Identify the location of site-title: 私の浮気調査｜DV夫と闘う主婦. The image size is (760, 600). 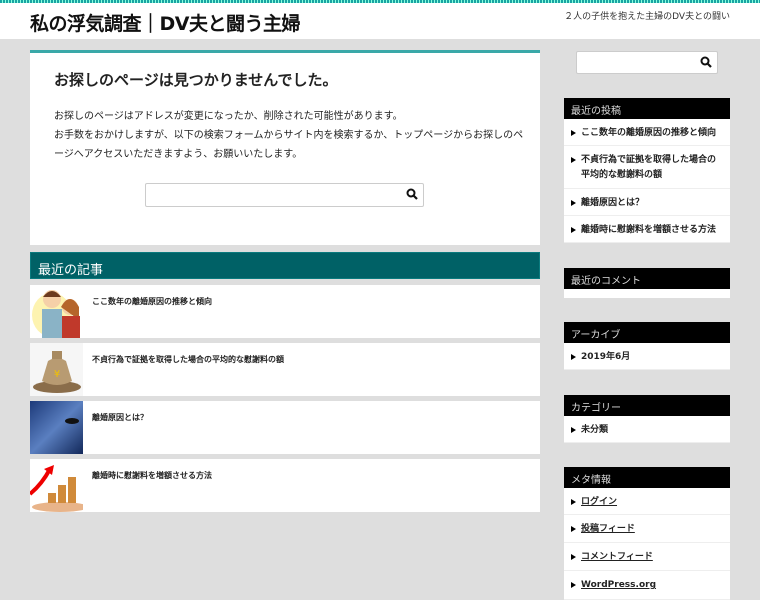
(165, 22).